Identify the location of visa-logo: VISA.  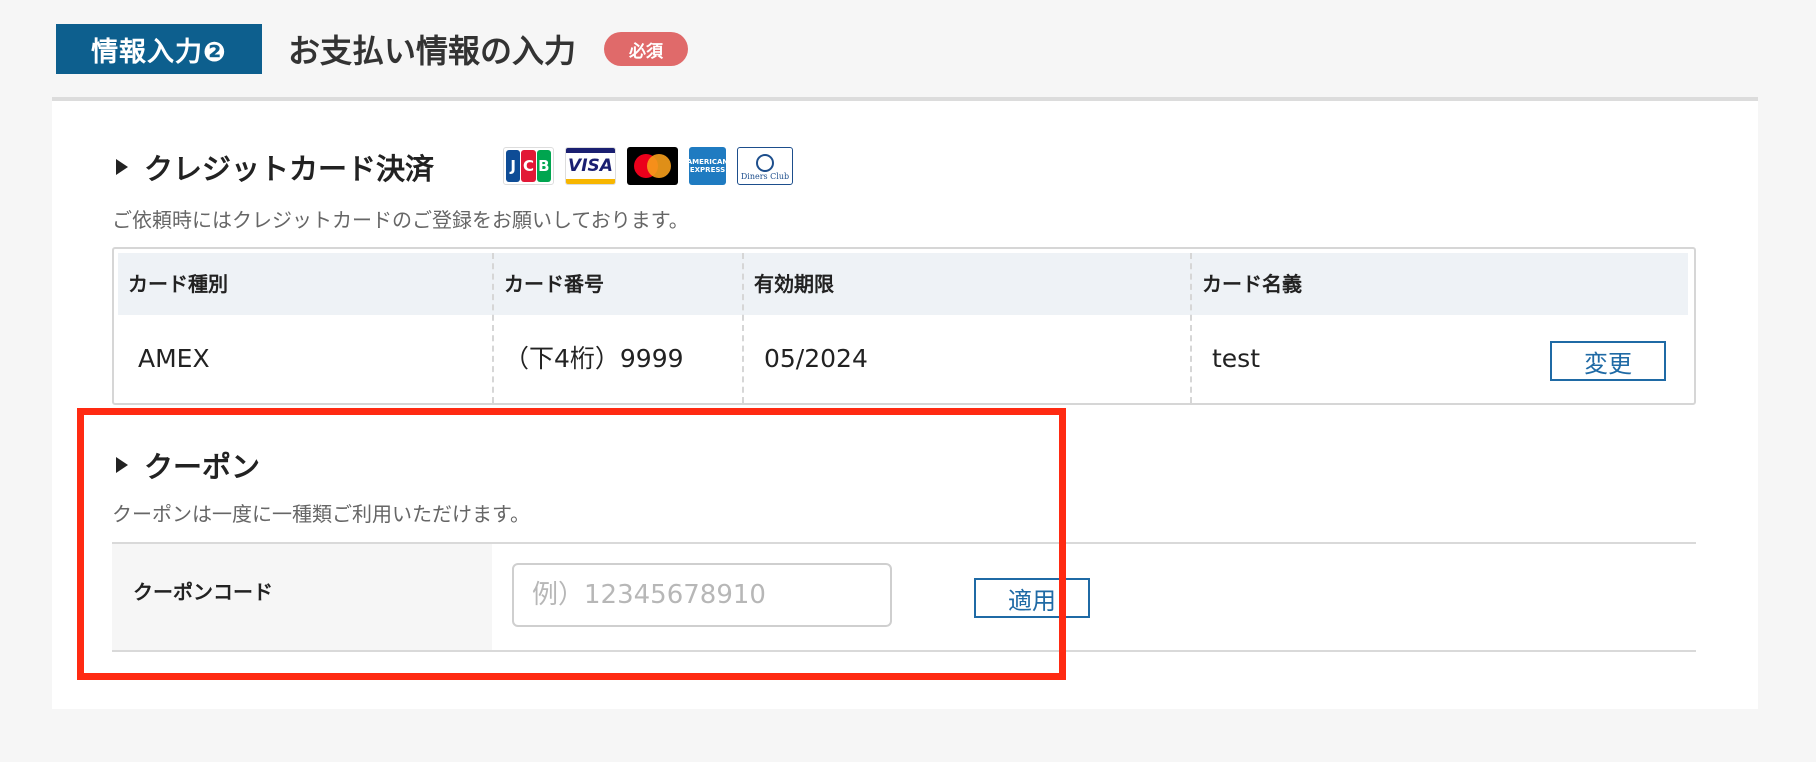
(590, 166).